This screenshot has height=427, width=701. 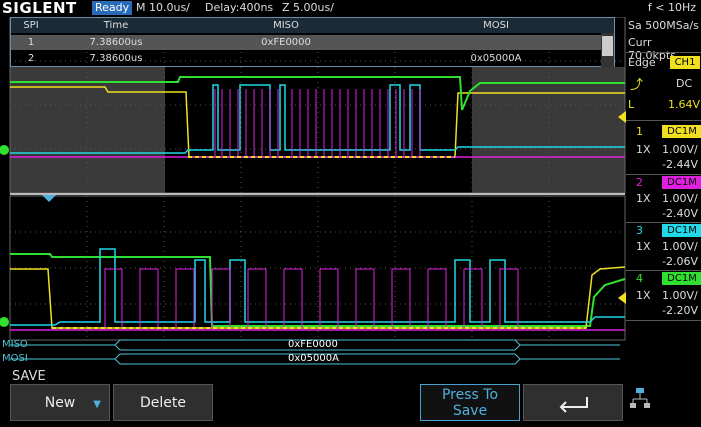 I want to click on row-mosi: 0x05000A, so click(x=496, y=58).